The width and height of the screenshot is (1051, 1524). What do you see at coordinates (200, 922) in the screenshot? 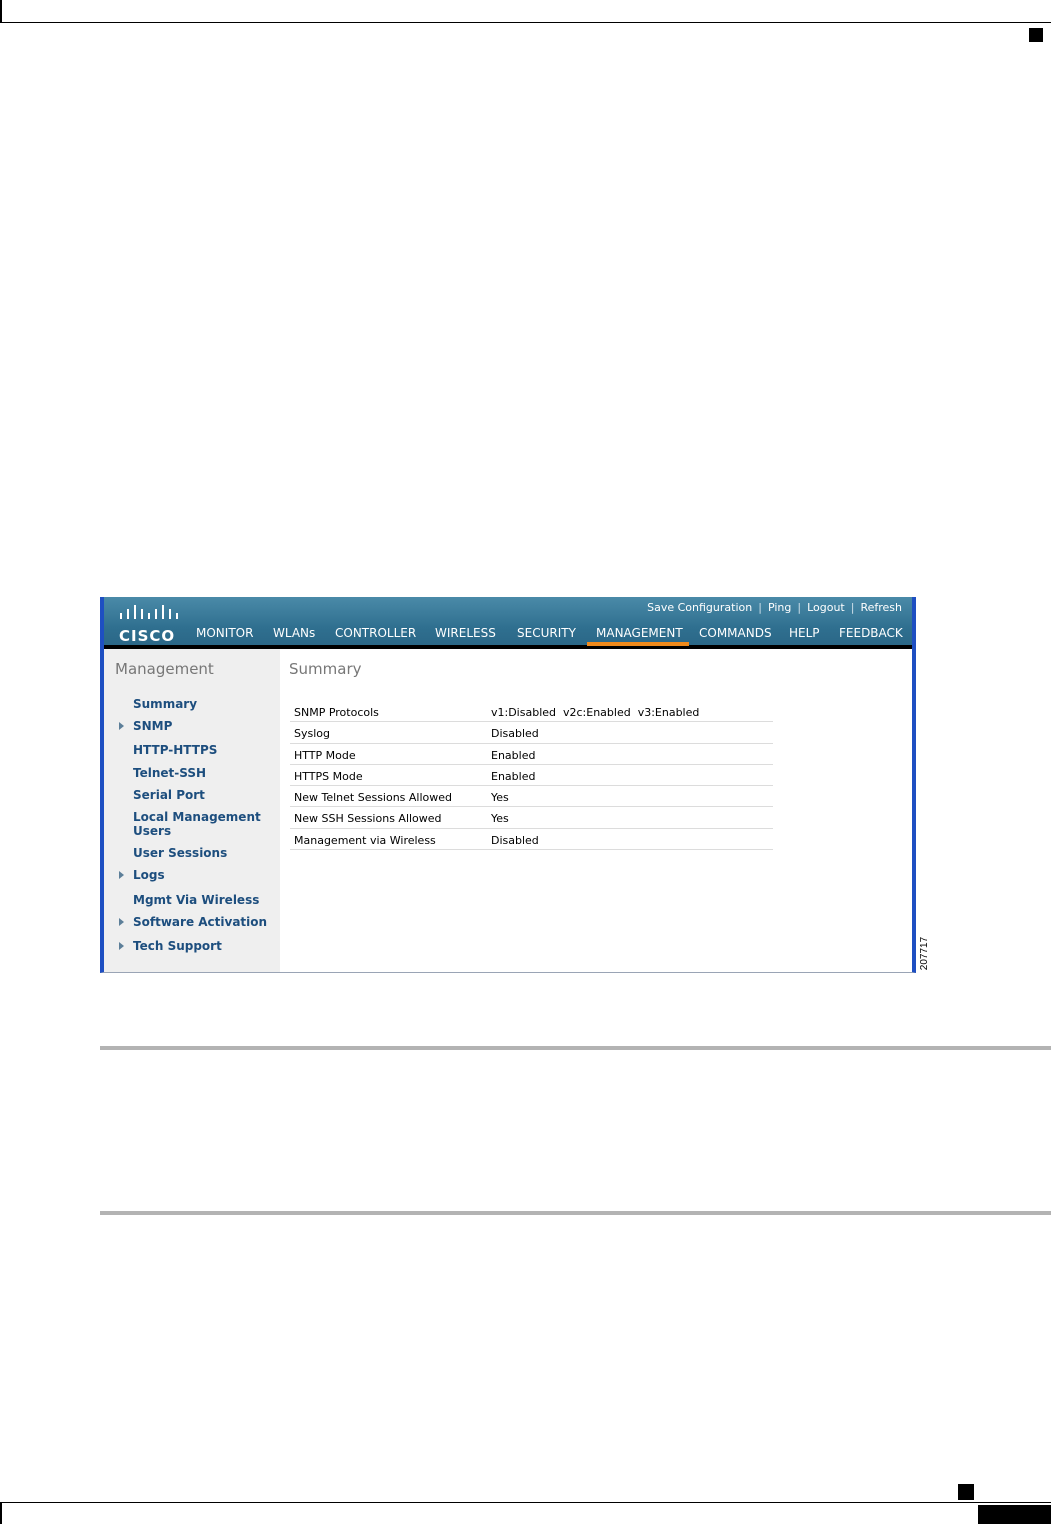
I see `sidebar-item-software-activation: Software Activation` at bounding box center [200, 922].